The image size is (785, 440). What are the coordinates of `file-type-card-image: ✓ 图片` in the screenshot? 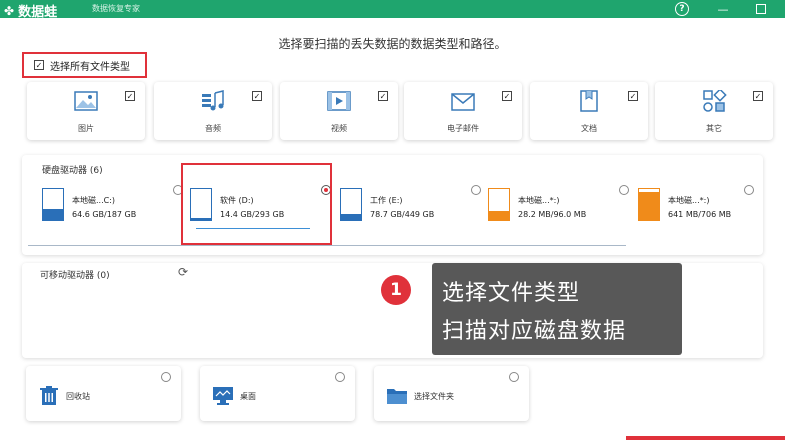 It's located at (86, 111).